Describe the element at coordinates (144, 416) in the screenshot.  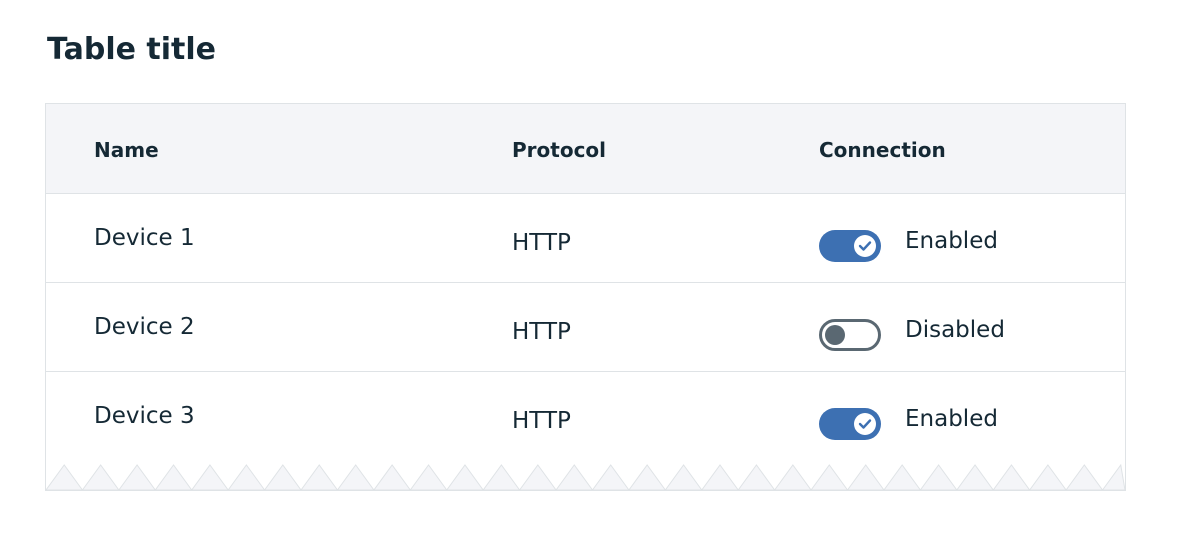
I see `device-name-cell: Device 3` at that location.